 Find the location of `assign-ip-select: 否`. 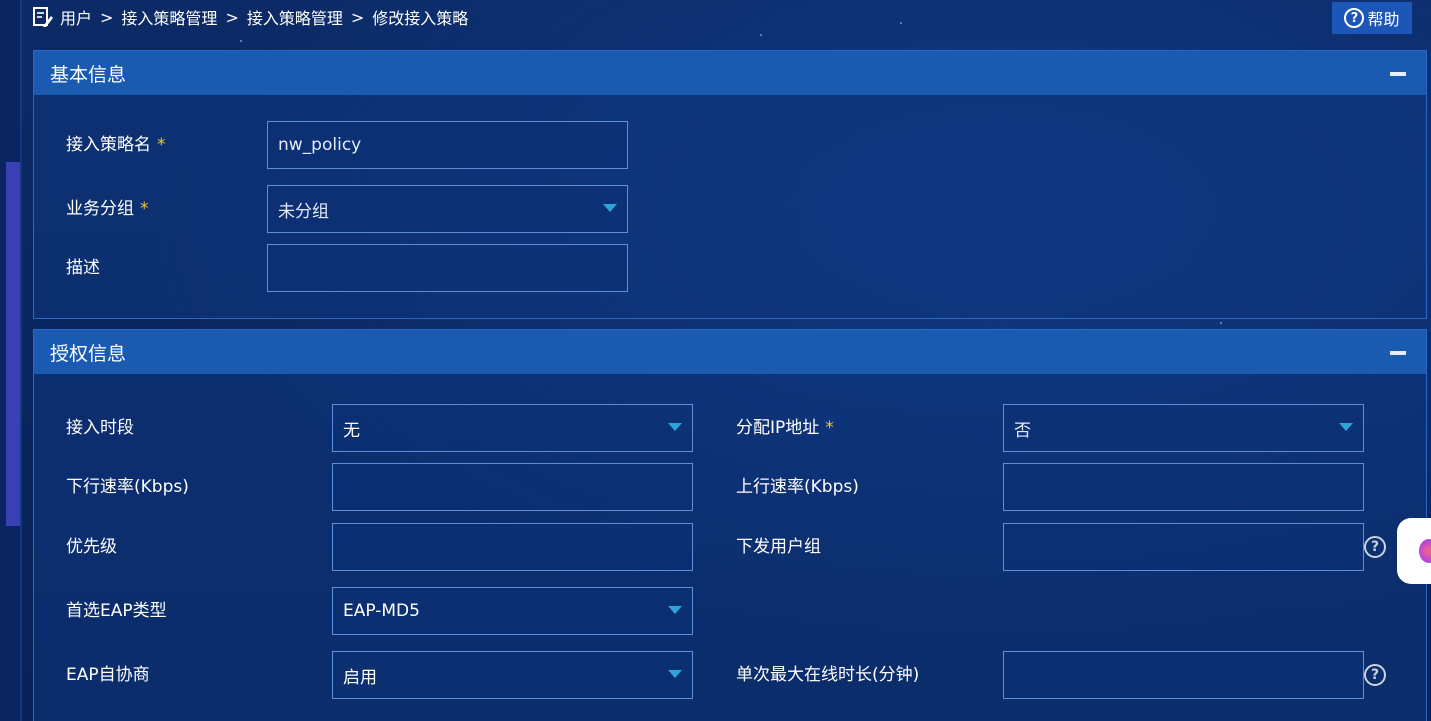

assign-ip-select: 否 is located at coordinates (1183, 428).